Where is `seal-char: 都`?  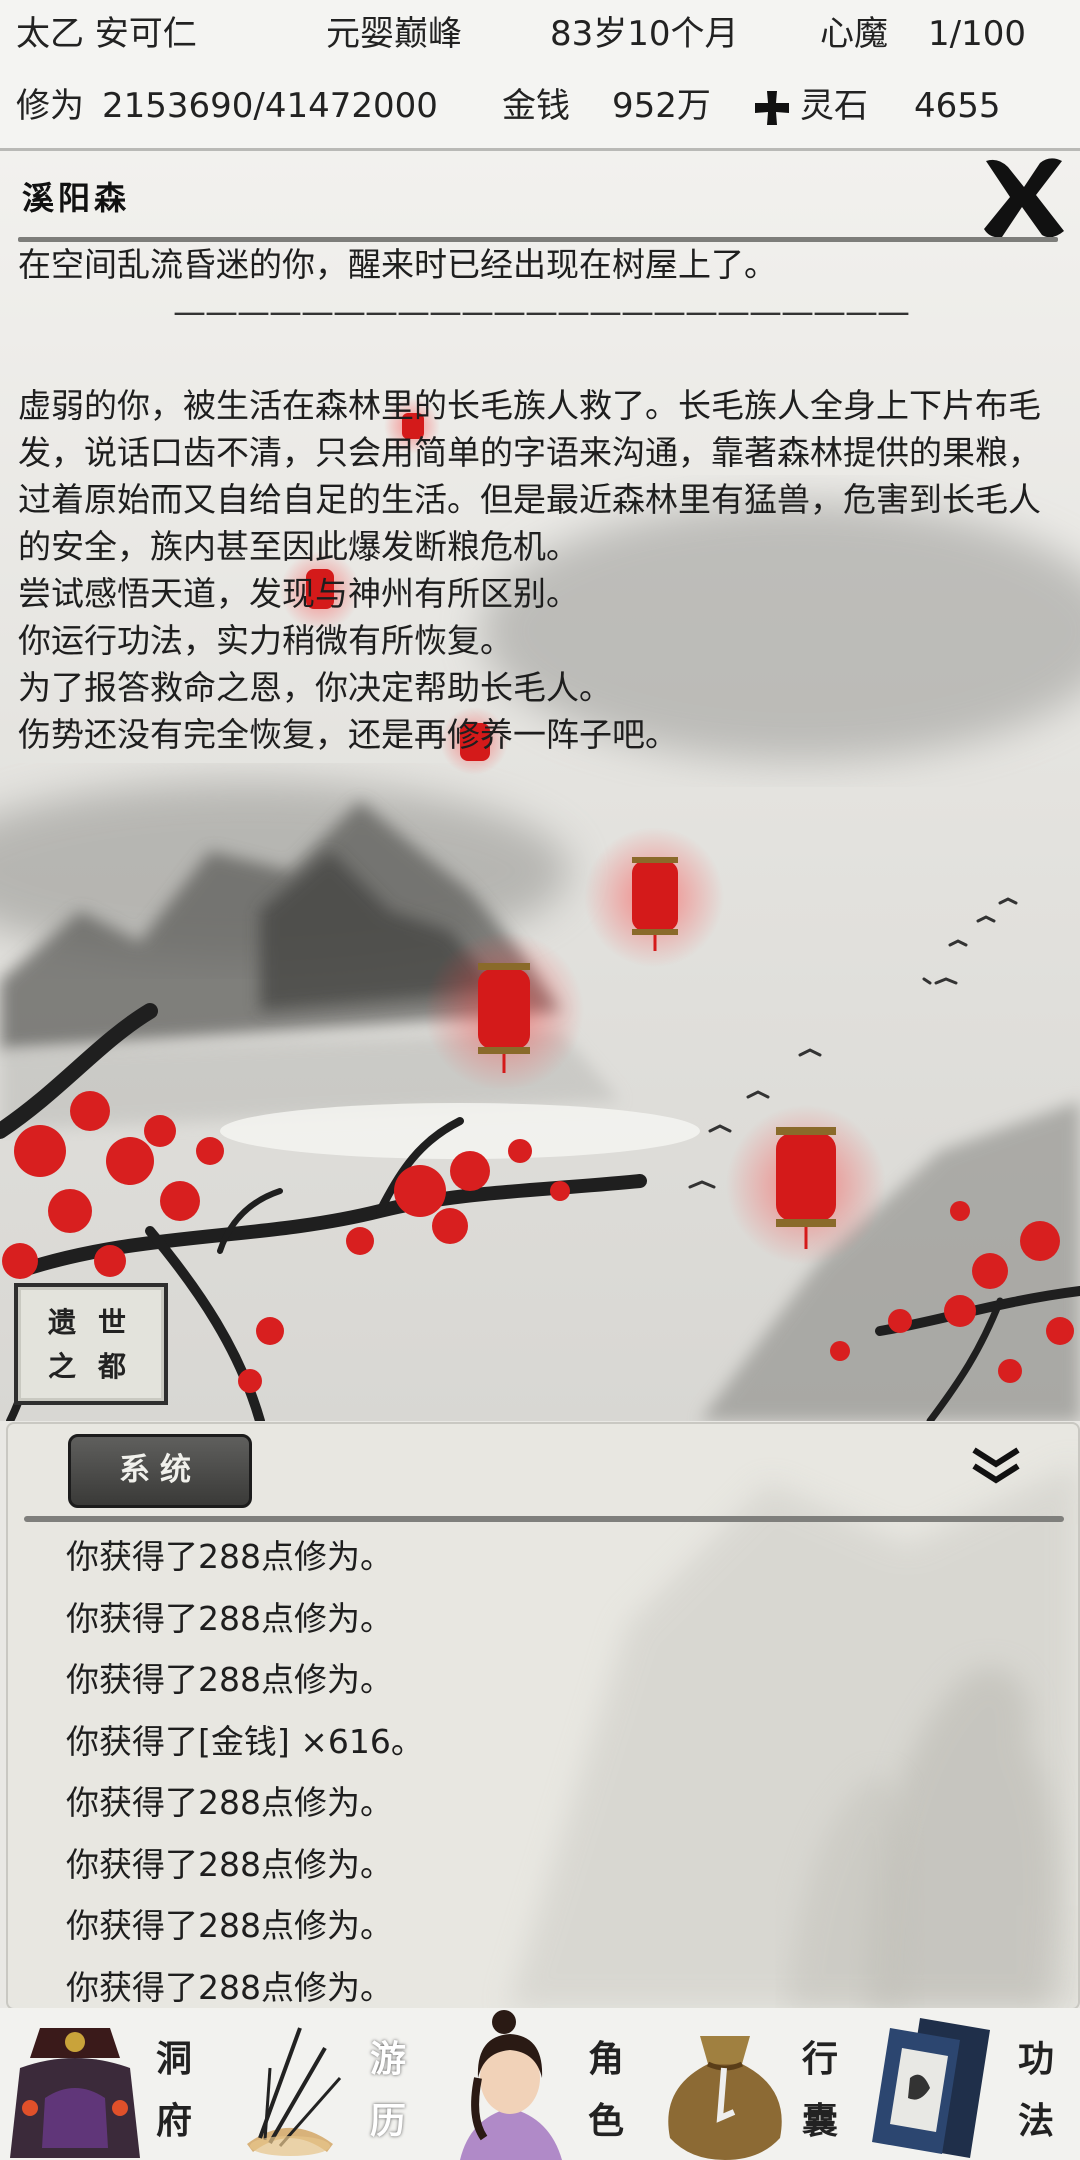 seal-char: 都 is located at coordinates (112, 1366).